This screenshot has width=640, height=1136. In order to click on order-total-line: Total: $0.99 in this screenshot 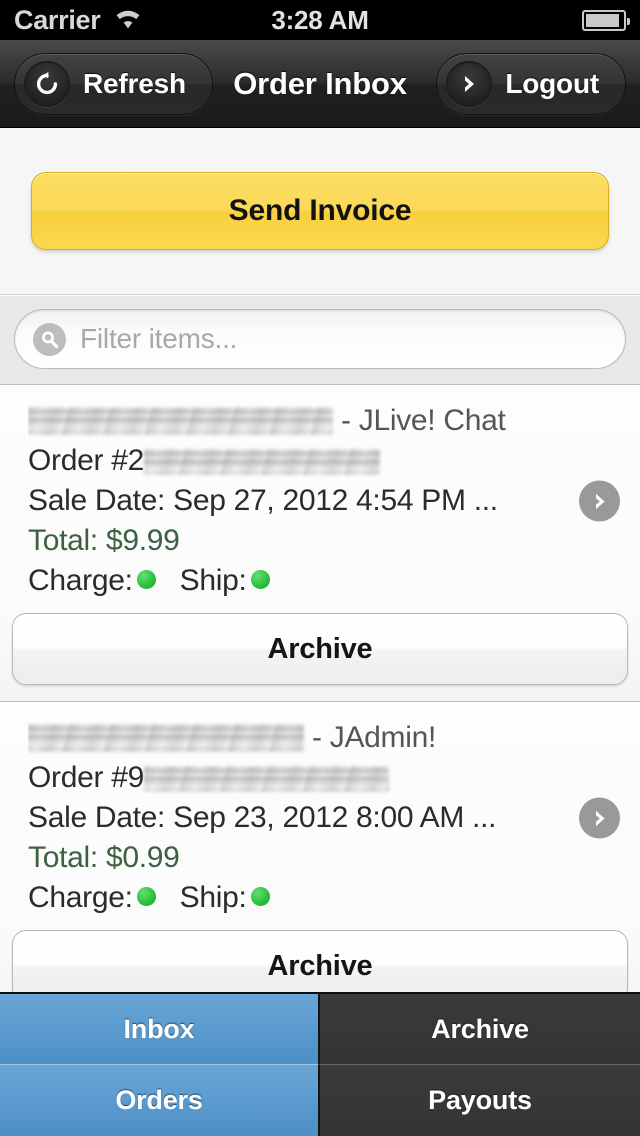, I will do `click(320, 858)`.